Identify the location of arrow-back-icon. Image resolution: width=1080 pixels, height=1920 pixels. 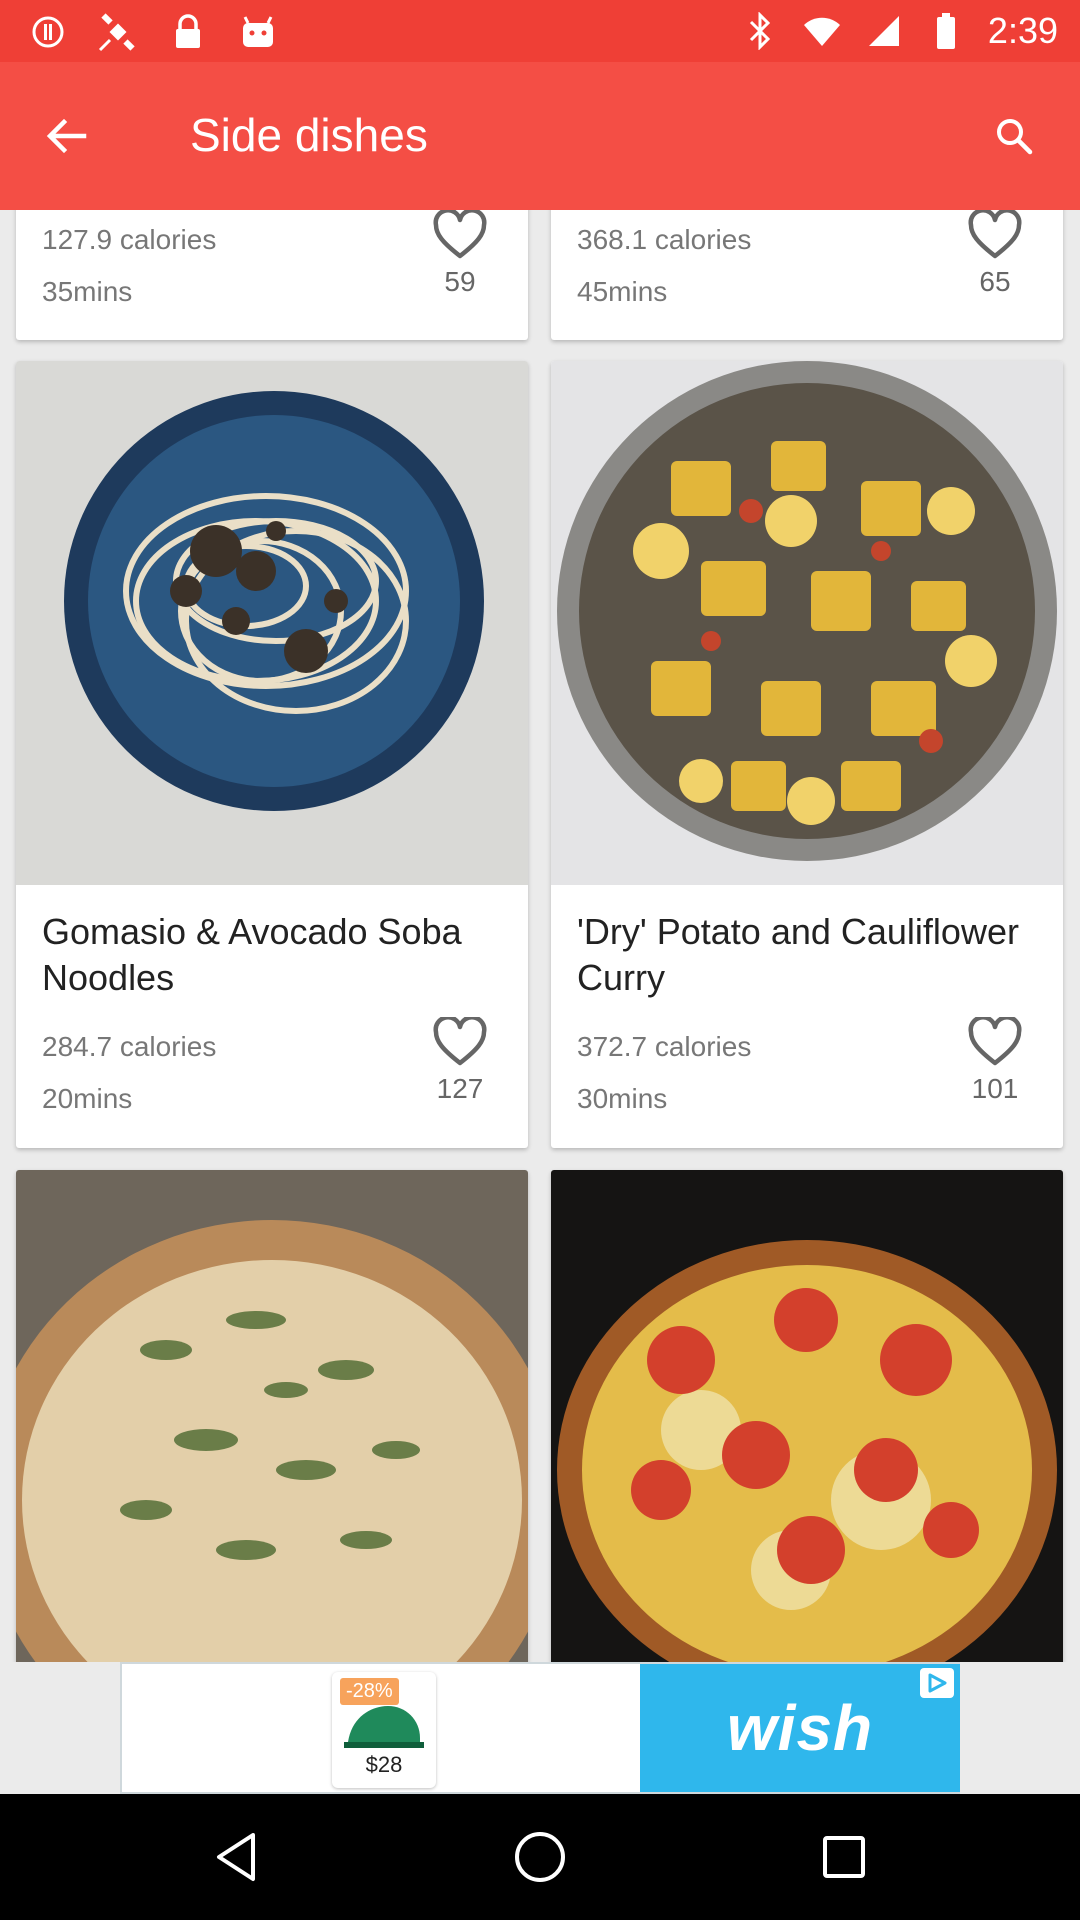
(66, 136).